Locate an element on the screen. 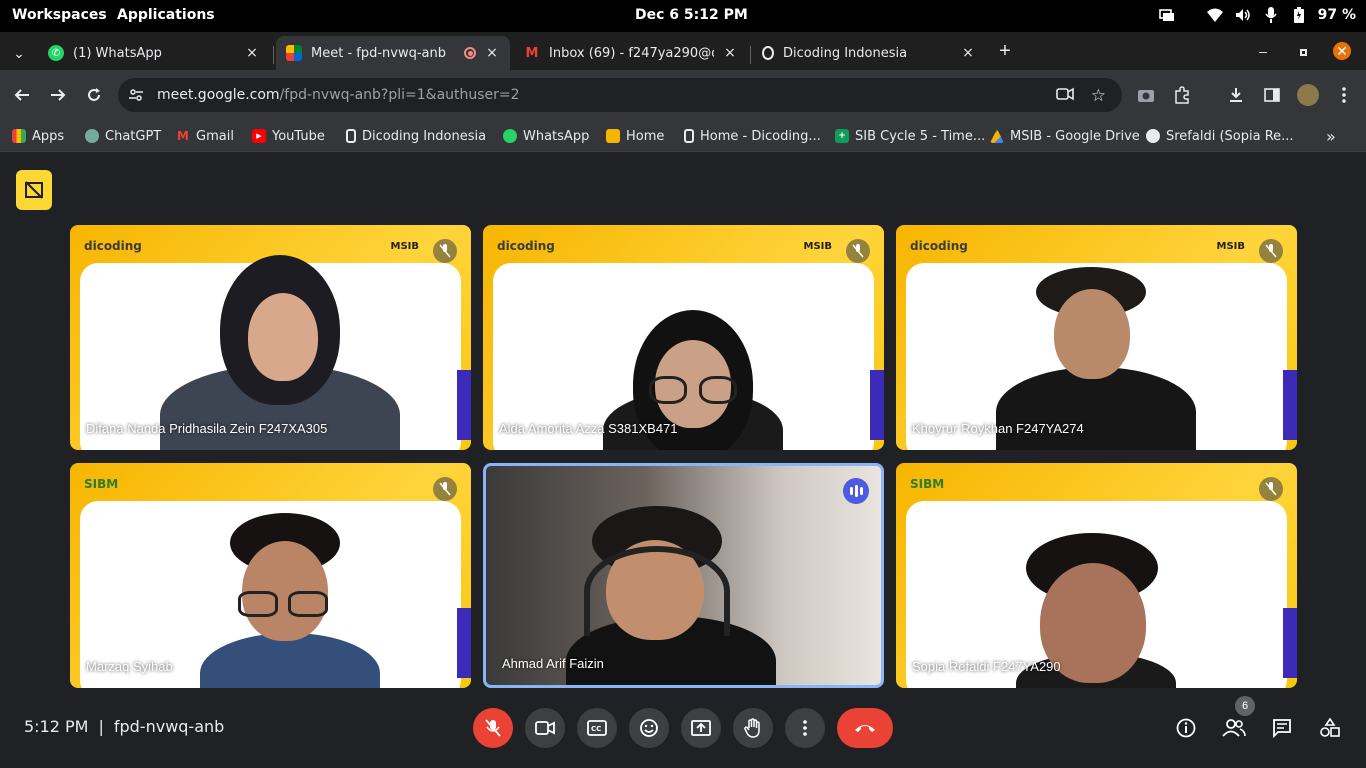 This screenshot has height=768, width=1366. speaking-indicator-icon is located at coordinates (856, 491).